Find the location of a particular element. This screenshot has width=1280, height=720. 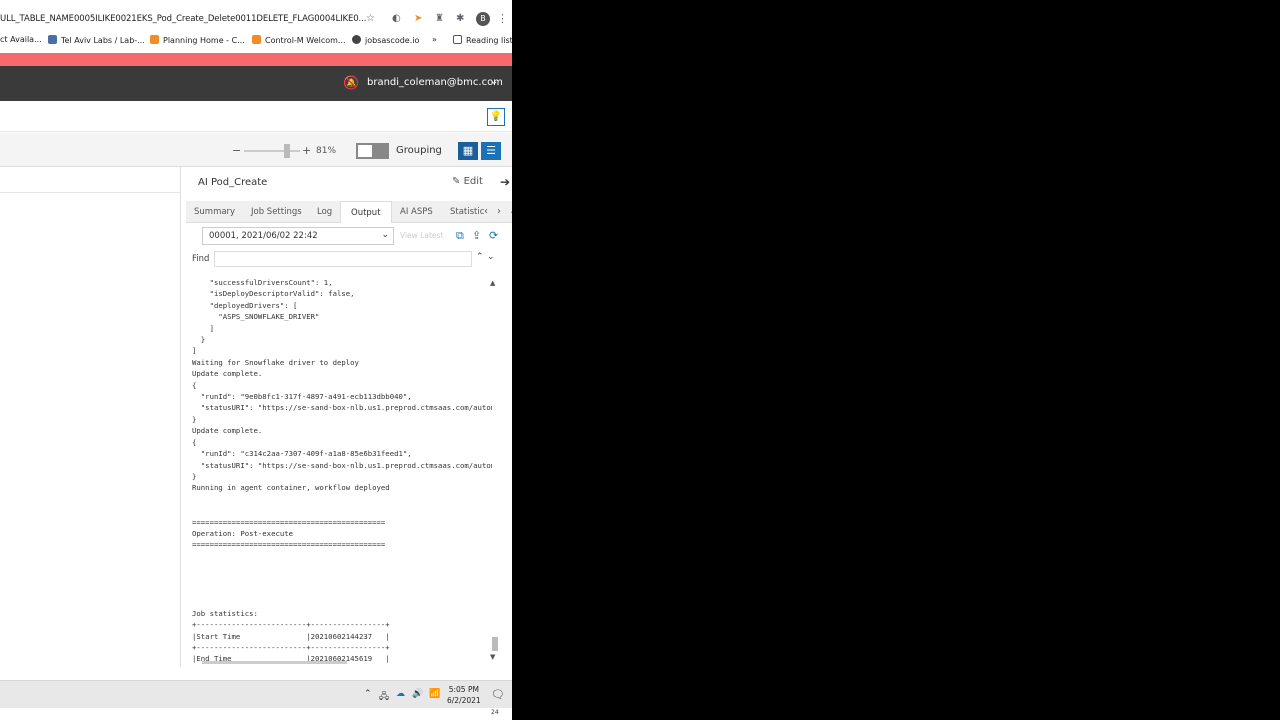

chevron-right-icon: › is located at coordinates (499, 212).